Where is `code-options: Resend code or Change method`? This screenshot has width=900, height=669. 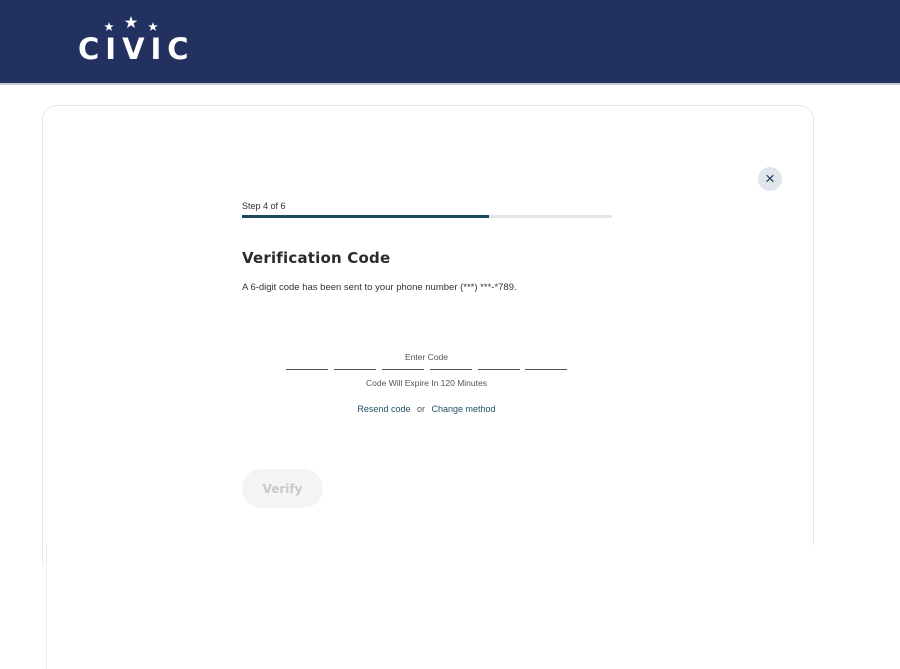 code-options: Resend code or Change method is located at coordinates (426, 409).